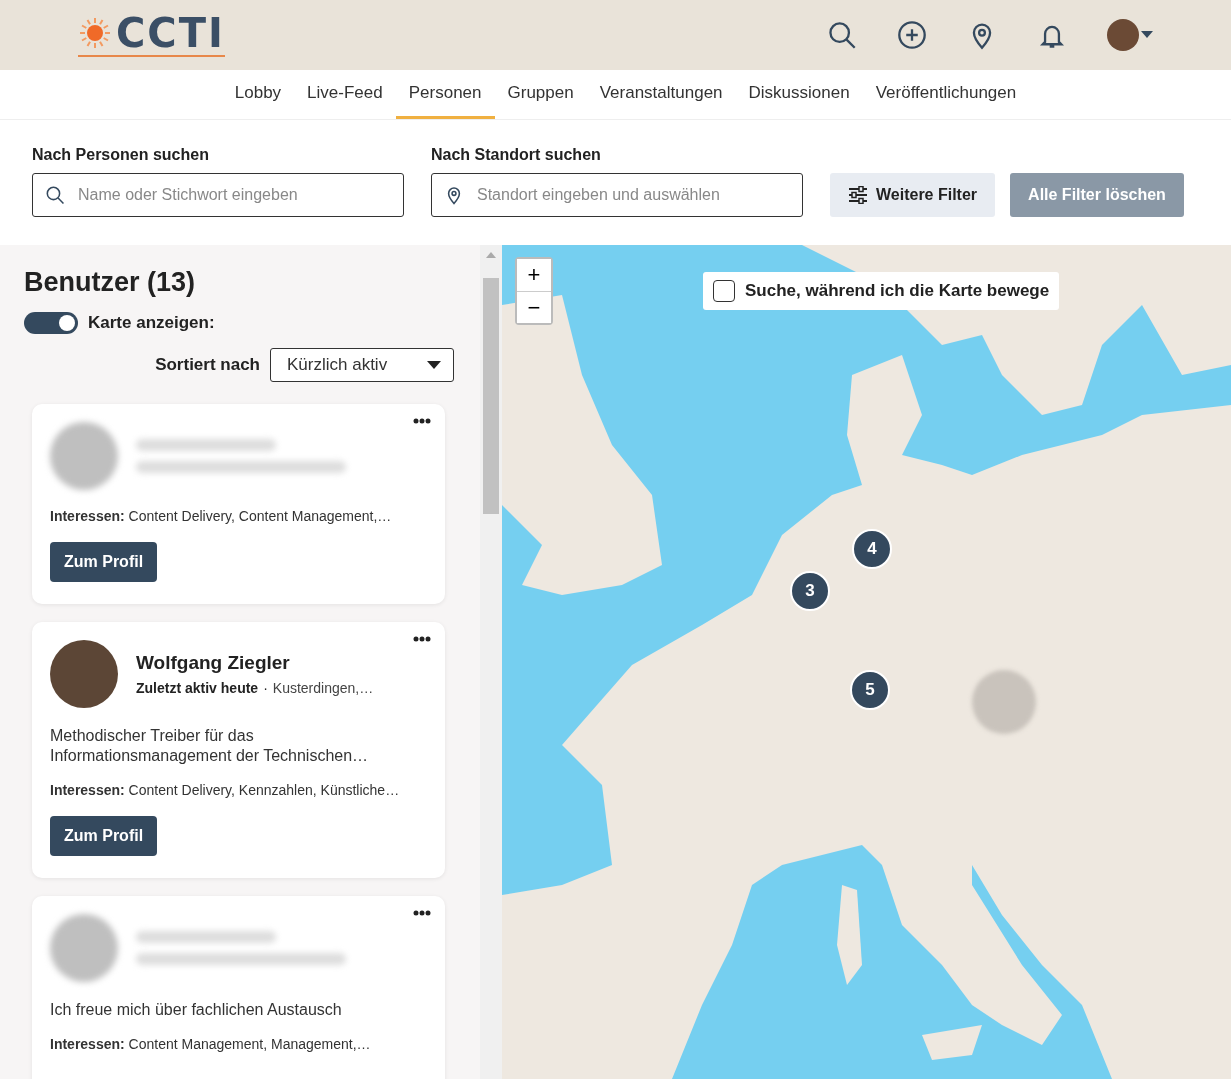 The height and width of the screenshot is (1080, 1231). What do you see at coordinates (946, 94) in the screenshot?
I see `nav-tab: Veröffentlichungen` at bounding box center [946, 94].